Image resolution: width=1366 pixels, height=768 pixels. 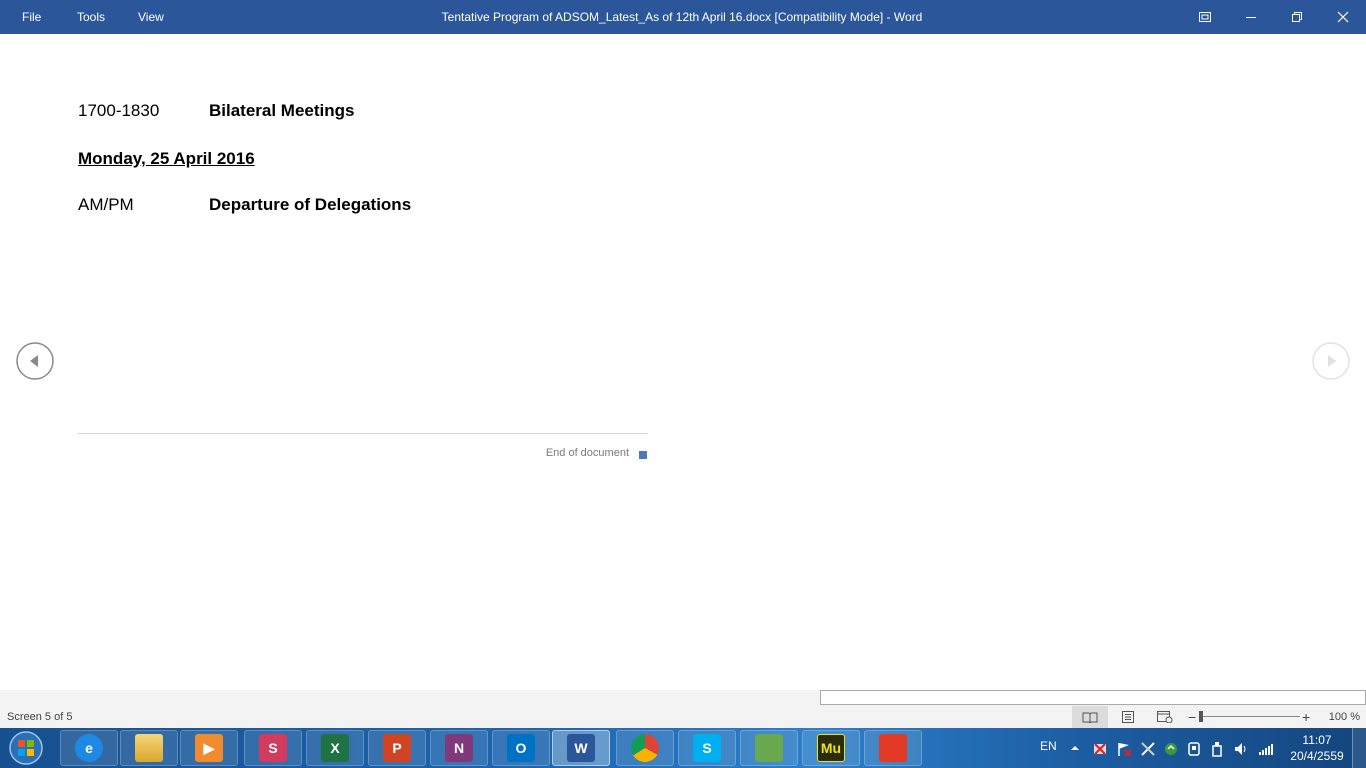 I want to click on word-icon: W, so click(x=581, y=748).